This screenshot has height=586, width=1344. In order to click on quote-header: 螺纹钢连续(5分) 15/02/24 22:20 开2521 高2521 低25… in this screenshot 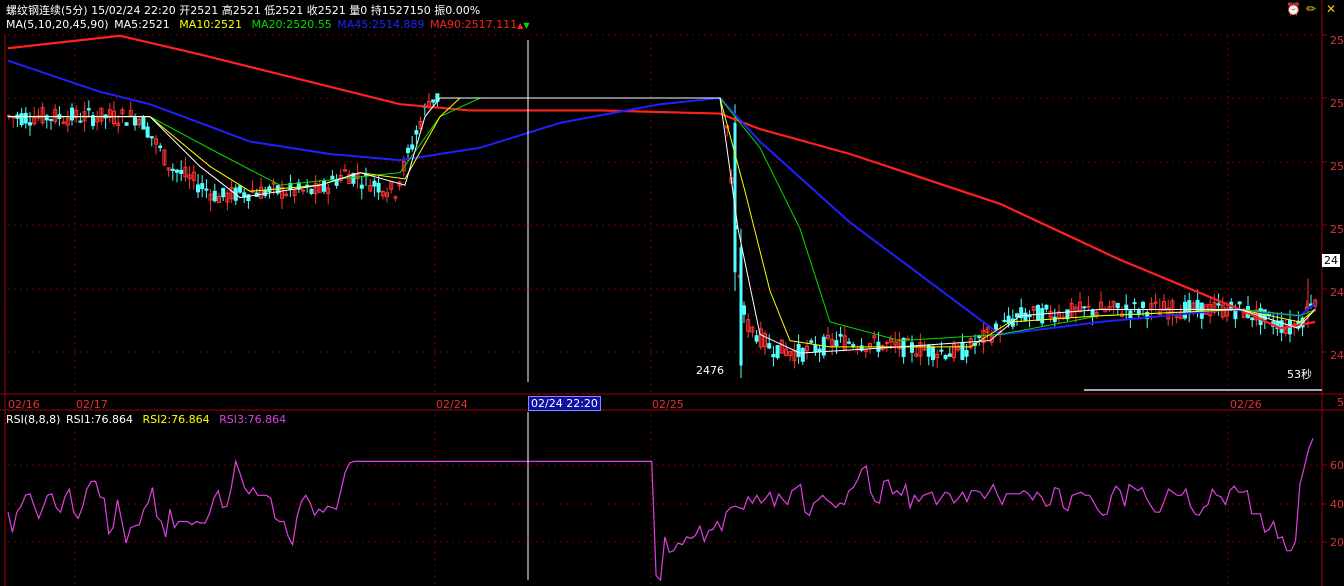, I will do `click(243, 9)`.